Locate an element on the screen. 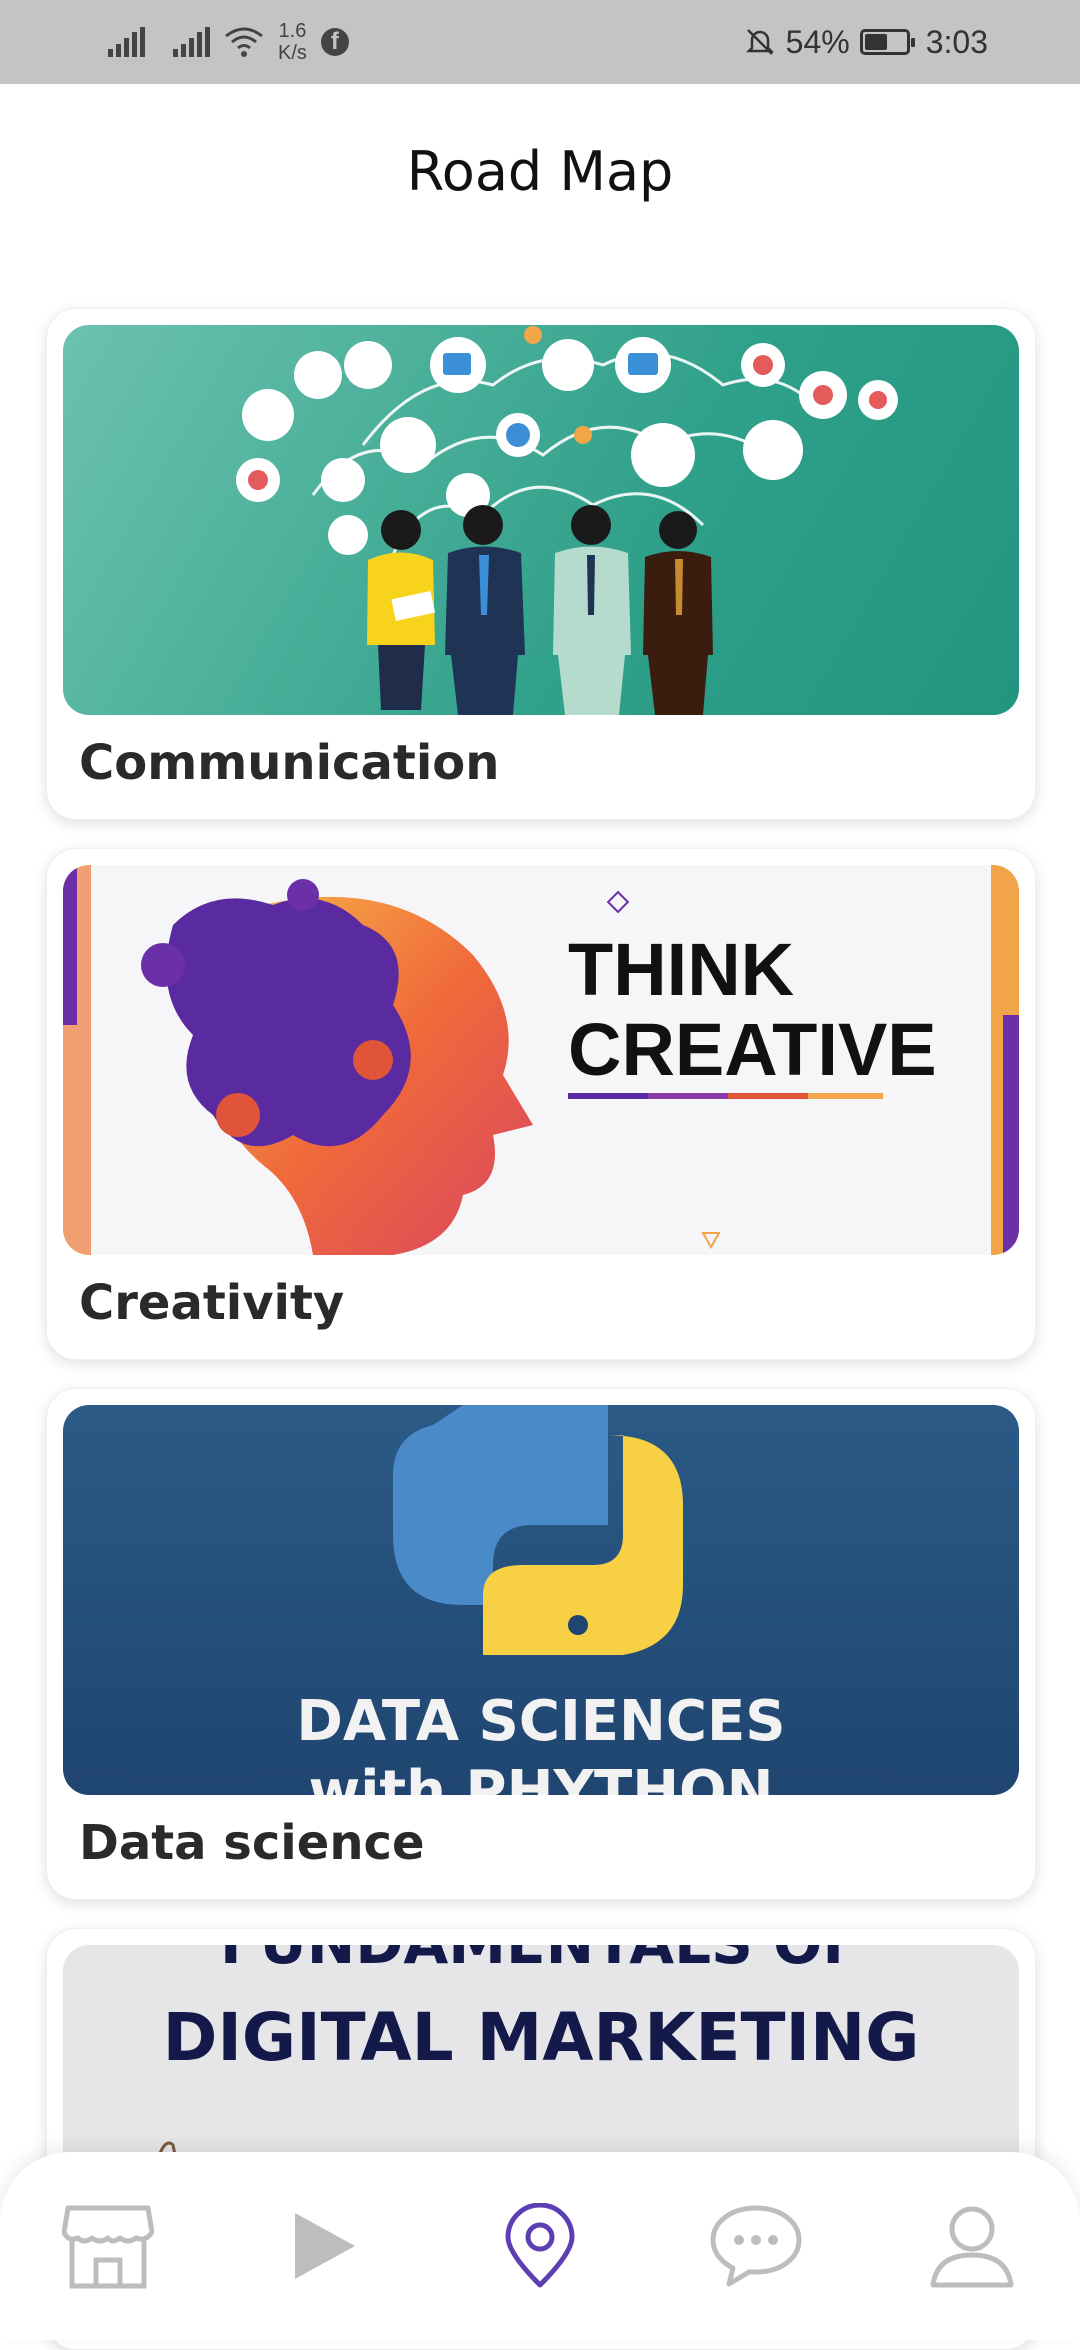  network-speed: 1.6 K/s is located at coordinates (292, 42).